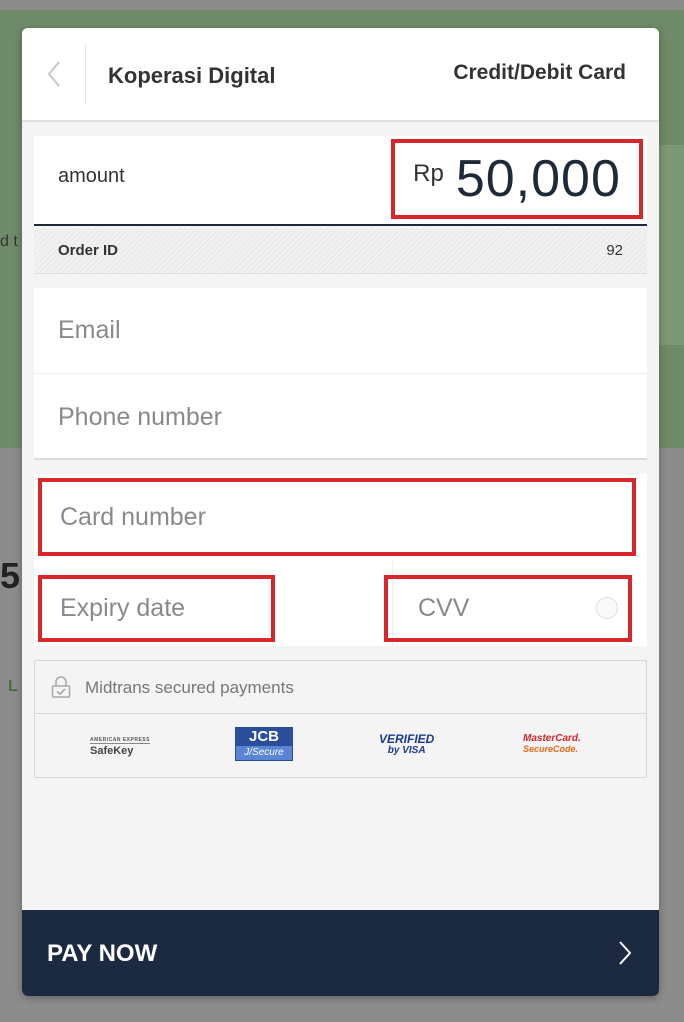 Image resolution: width=684 pixels, height=1022 pixels. What do you see at coordinates (340, 181) in the screenshot?
I see `amount-section: amount Rp 50,000` at bounding box center [340, 181].